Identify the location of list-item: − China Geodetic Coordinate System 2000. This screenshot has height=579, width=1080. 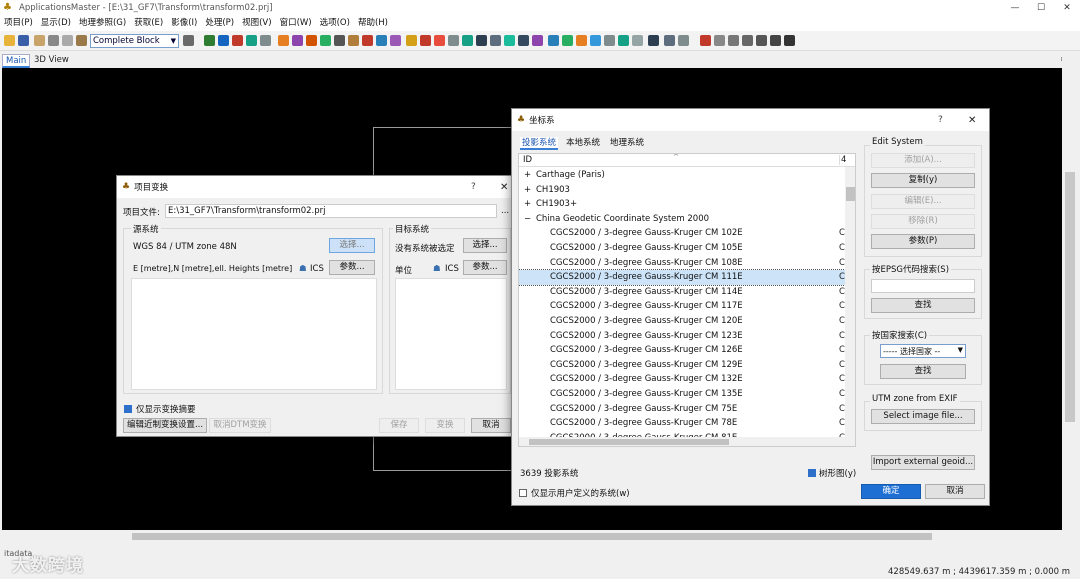
(682, 219).